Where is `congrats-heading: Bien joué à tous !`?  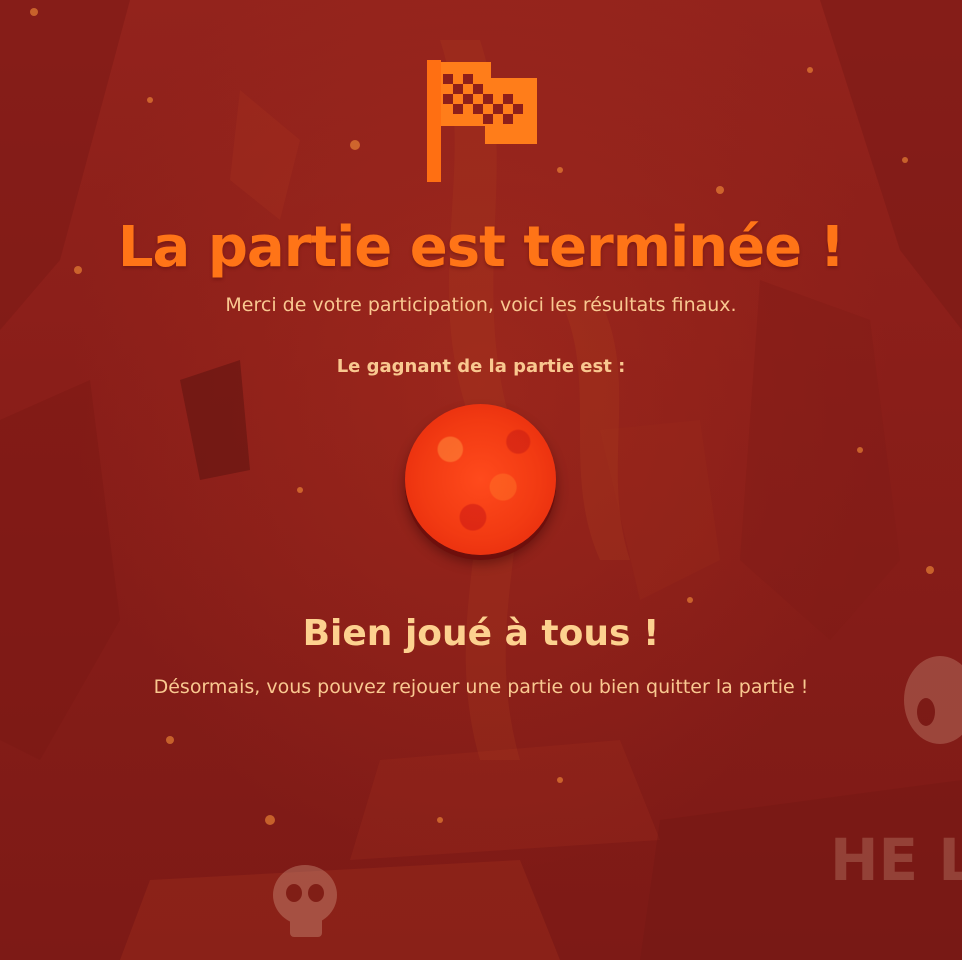
congrats-heading: Bien joué à tous ! is located at coordinates (481, 633).